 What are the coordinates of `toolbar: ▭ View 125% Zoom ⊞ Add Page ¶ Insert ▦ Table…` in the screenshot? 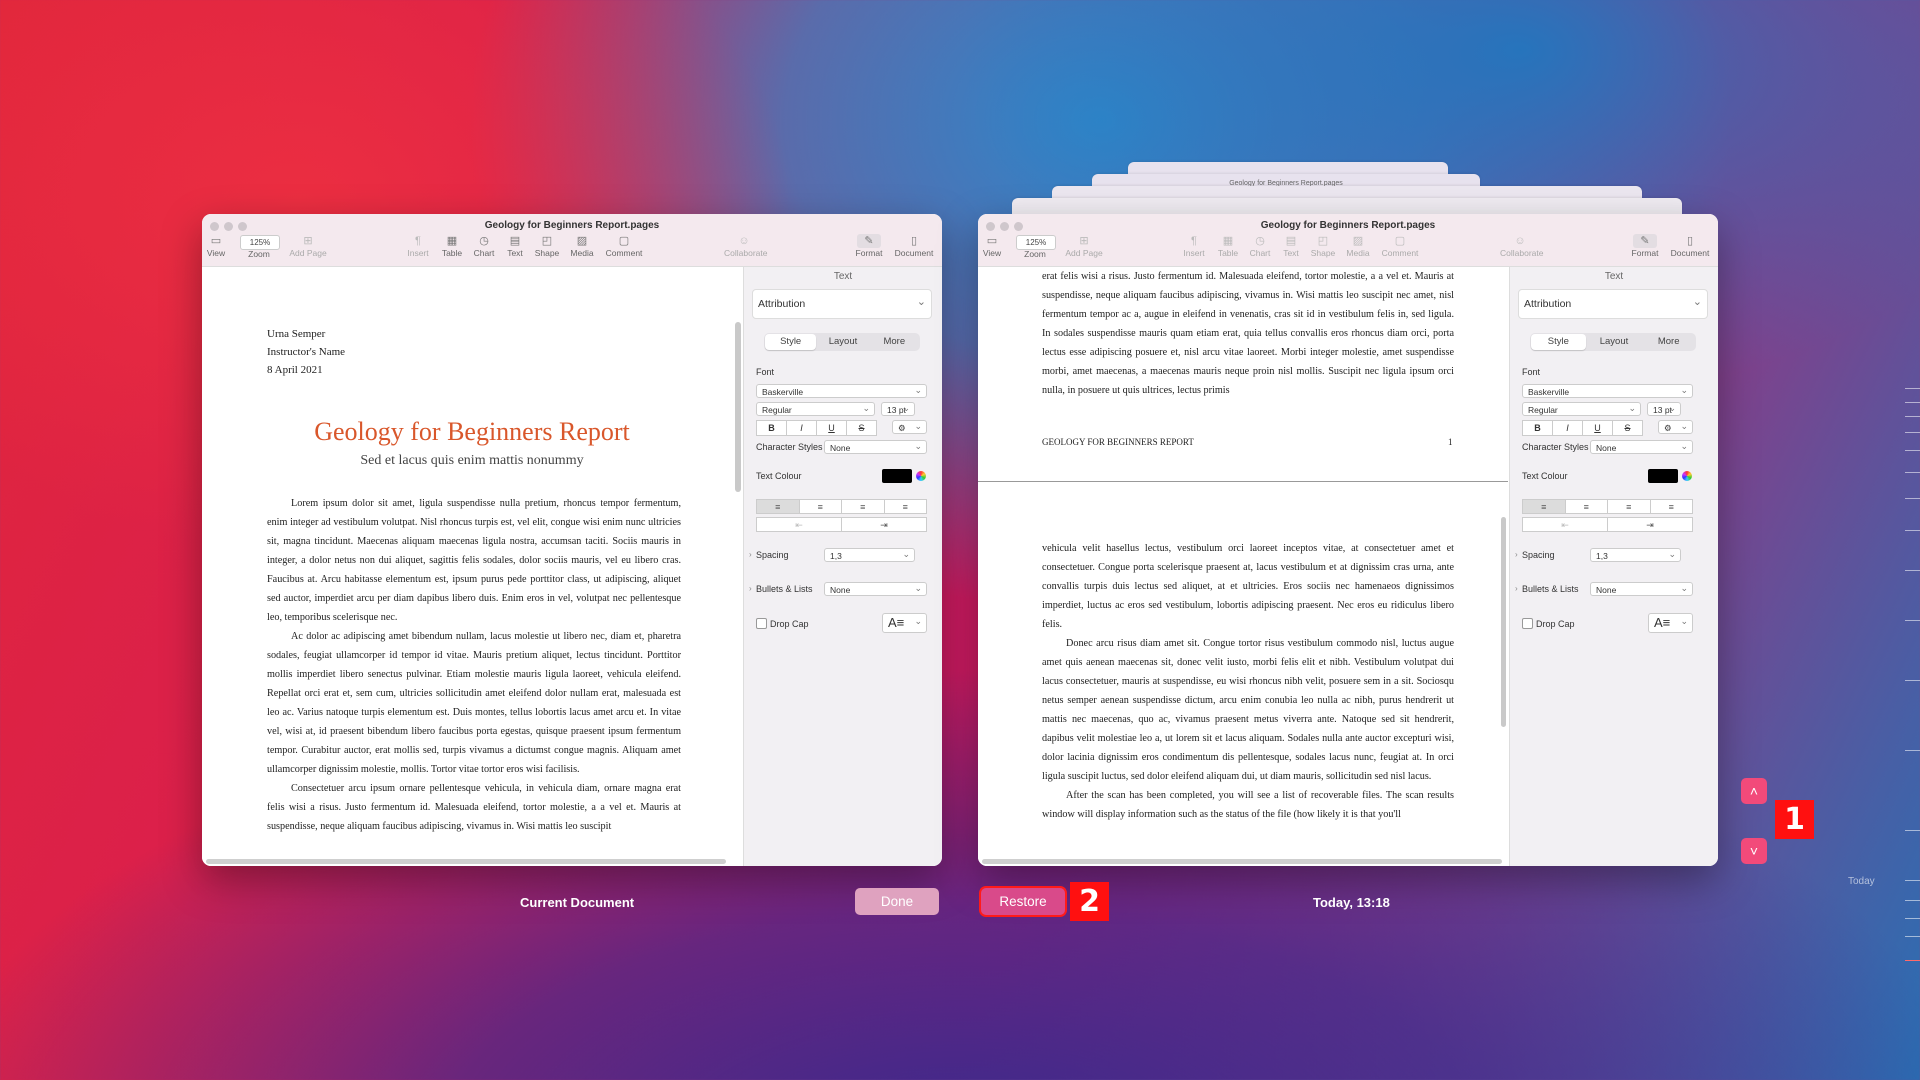 It's located at (572, 249).